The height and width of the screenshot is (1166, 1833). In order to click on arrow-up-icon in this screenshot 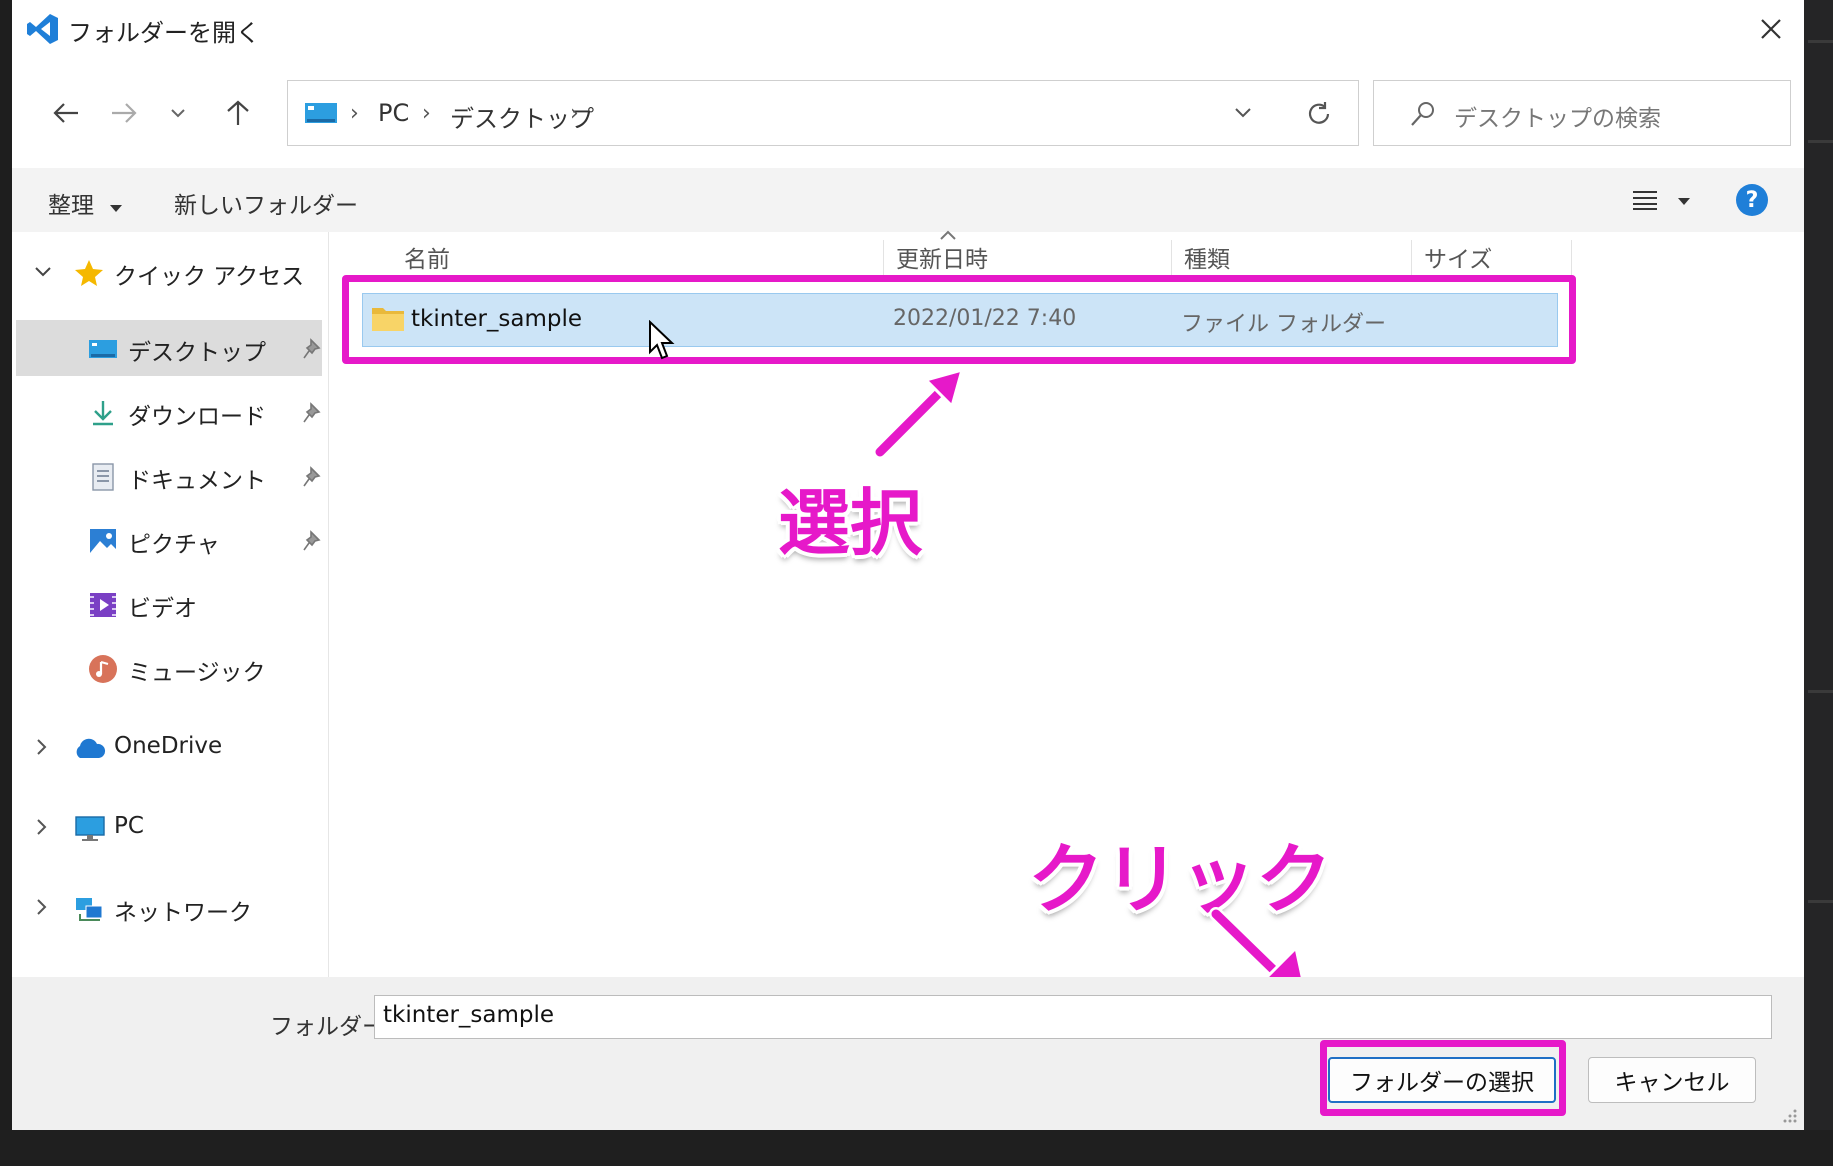, I will do `click(238, 112)`.